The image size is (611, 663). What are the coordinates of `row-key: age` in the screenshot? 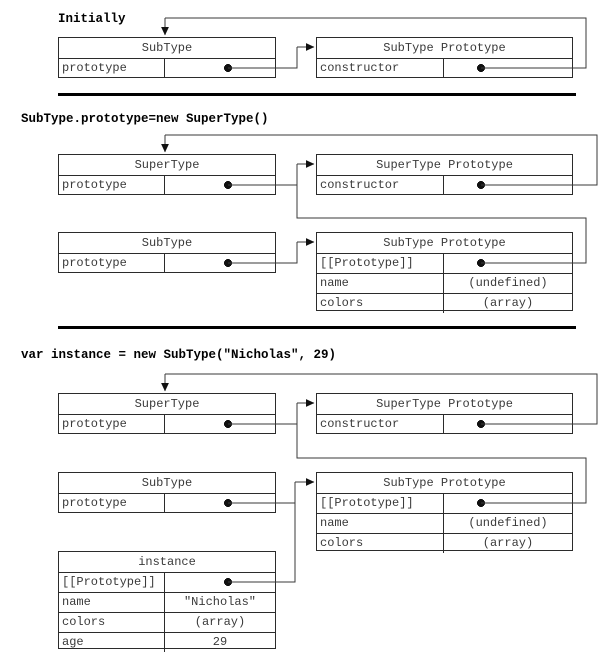 It's located at (112, 642).